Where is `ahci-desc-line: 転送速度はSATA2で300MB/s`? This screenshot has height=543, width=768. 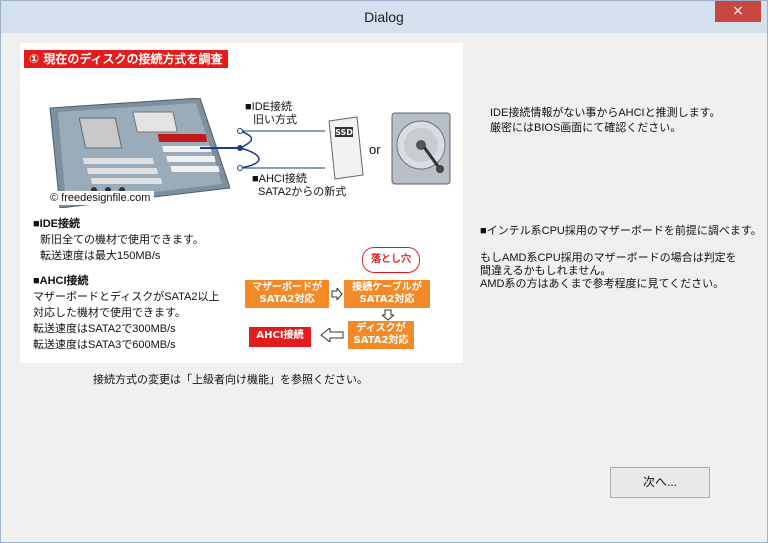 ahci-desc-line: 転送速度はSATA2で300MB/s is located at coordinates (104, 329).